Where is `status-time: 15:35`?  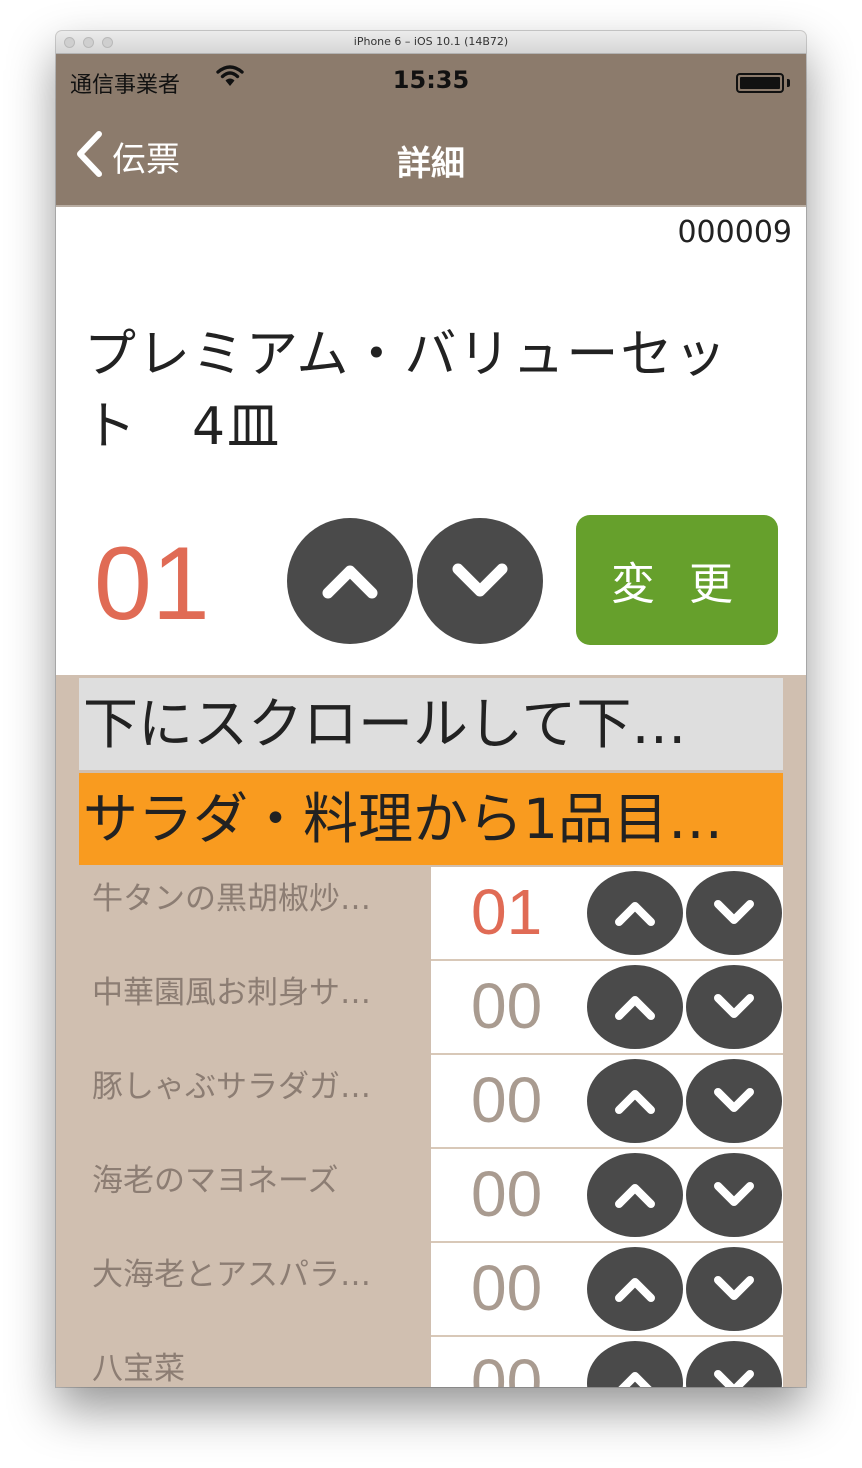 status-time: 15:35 is located at coordinates (431, 80).